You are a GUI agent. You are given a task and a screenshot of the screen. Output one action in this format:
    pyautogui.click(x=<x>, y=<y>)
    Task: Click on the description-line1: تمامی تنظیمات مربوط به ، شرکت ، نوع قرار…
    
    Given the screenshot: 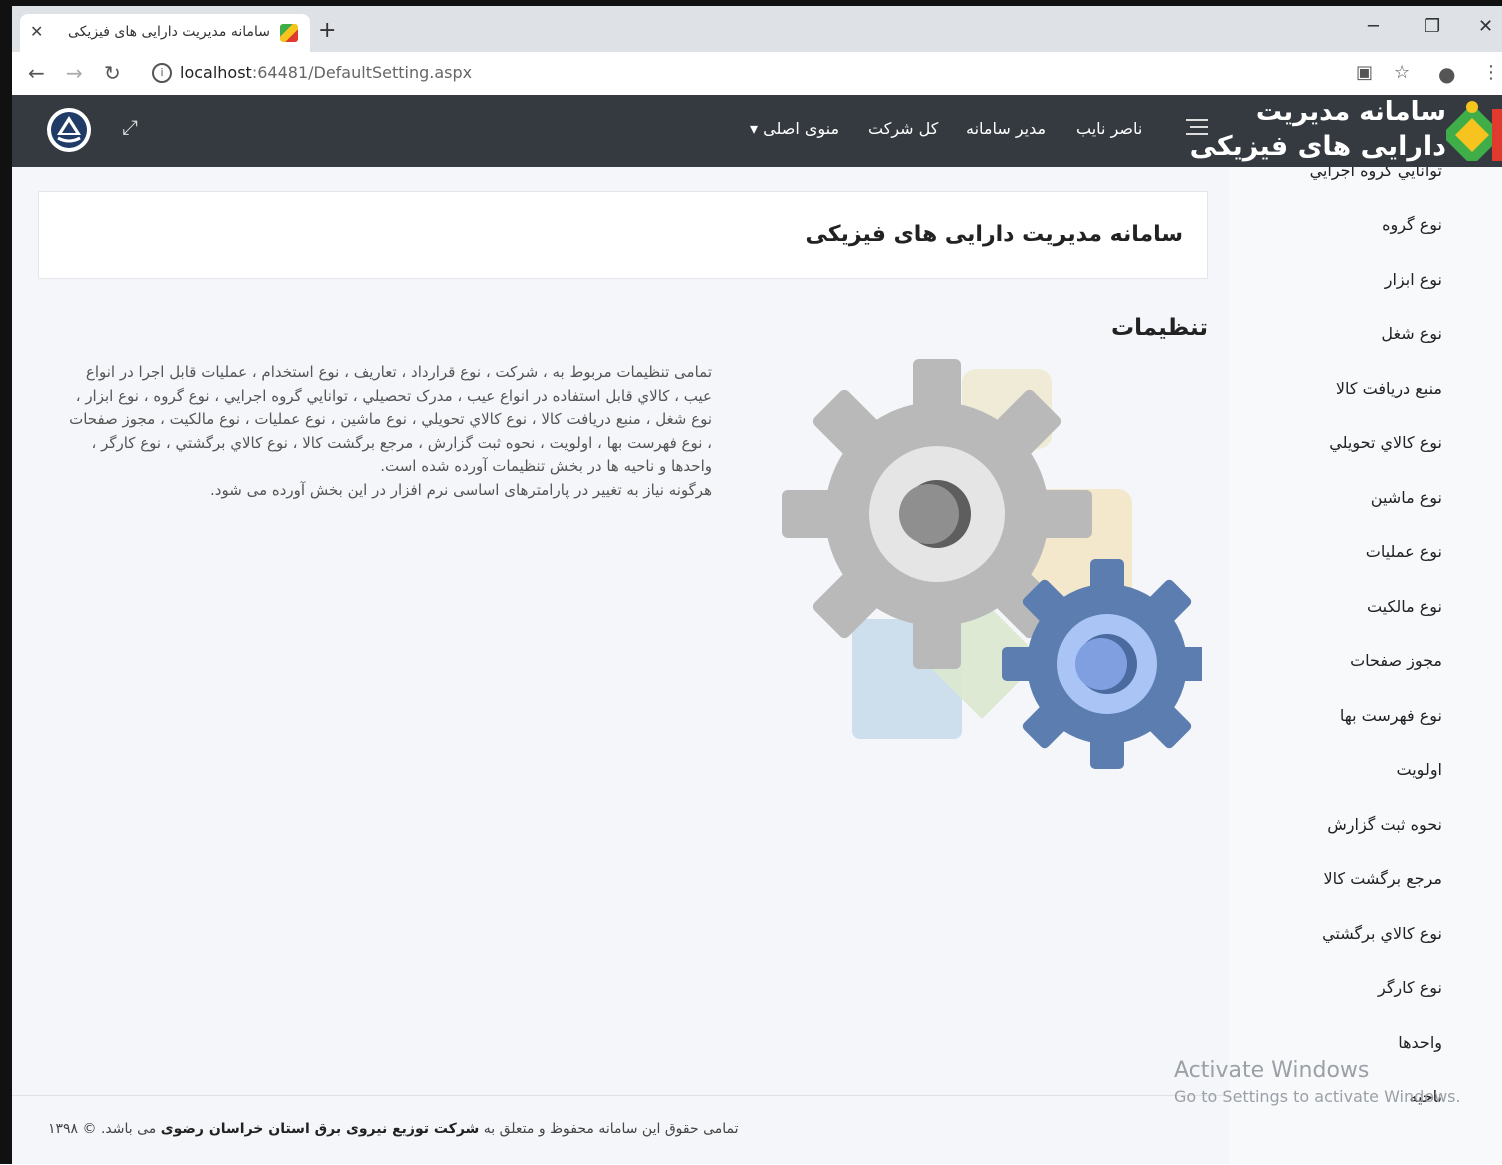 What is the action you would take?
    pyautogui.click(x=390, y=419)
    